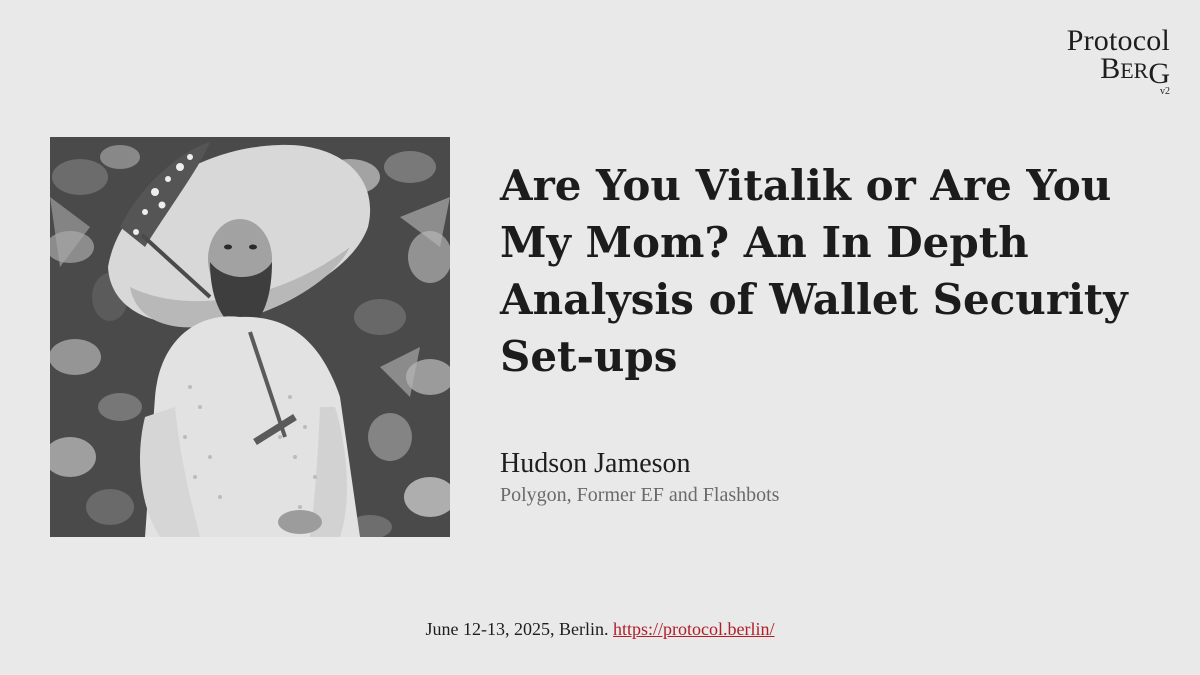 This screenshot has width=1200, height=675. I want to click on speaker-name: Hudson Jameson, so click(595, 463).